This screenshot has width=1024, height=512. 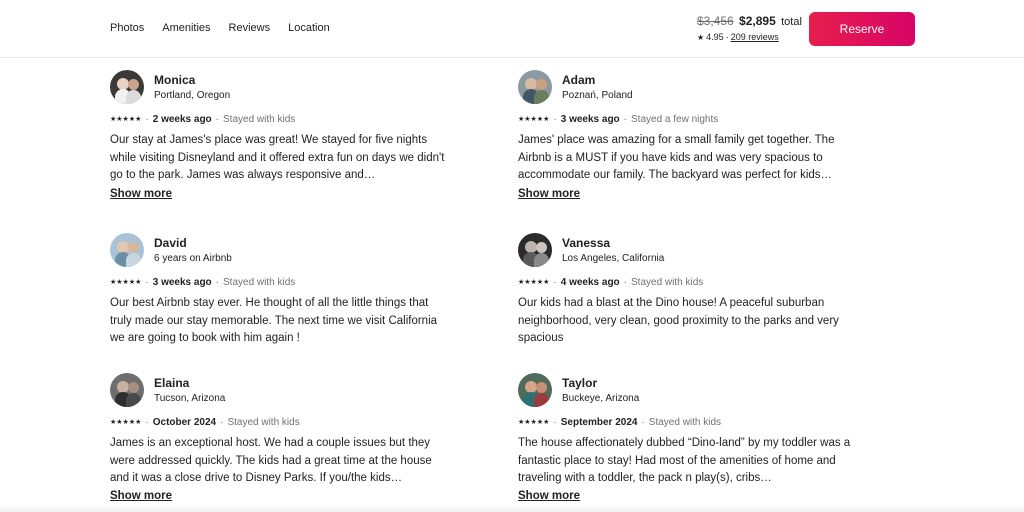 I want to click on reviewer-tenure: 6 years on Airbnb, so click(x=193, y=258).